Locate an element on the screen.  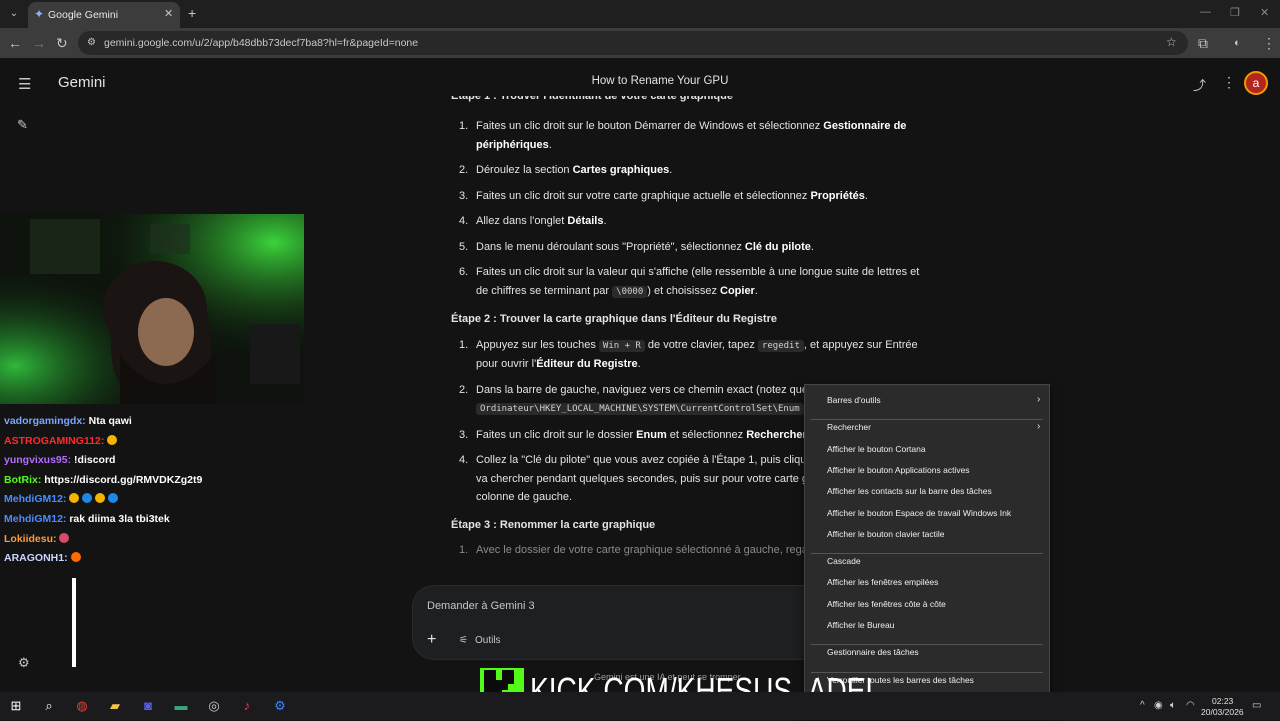
chat-message: ASTROGAMING112: is located at coordinates (154, 442).